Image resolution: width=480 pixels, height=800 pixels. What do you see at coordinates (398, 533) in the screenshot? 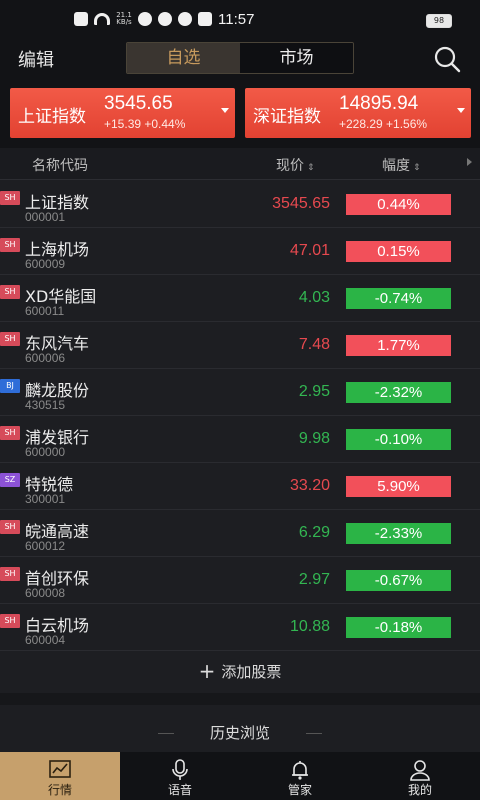
I see `stock-change: -2.33%` at bounding box center [398, 533].